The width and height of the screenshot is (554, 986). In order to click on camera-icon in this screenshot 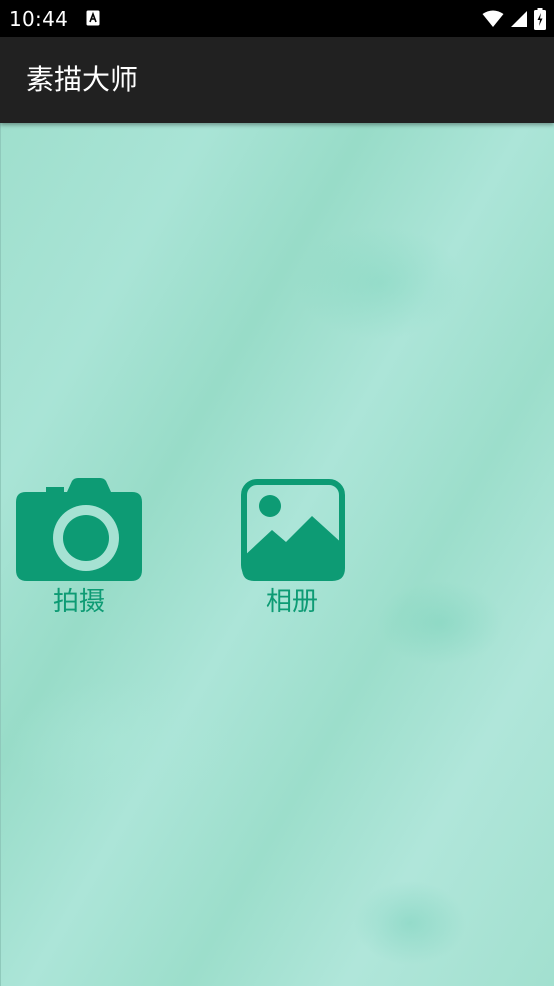, I will do `click(79, 529)`.